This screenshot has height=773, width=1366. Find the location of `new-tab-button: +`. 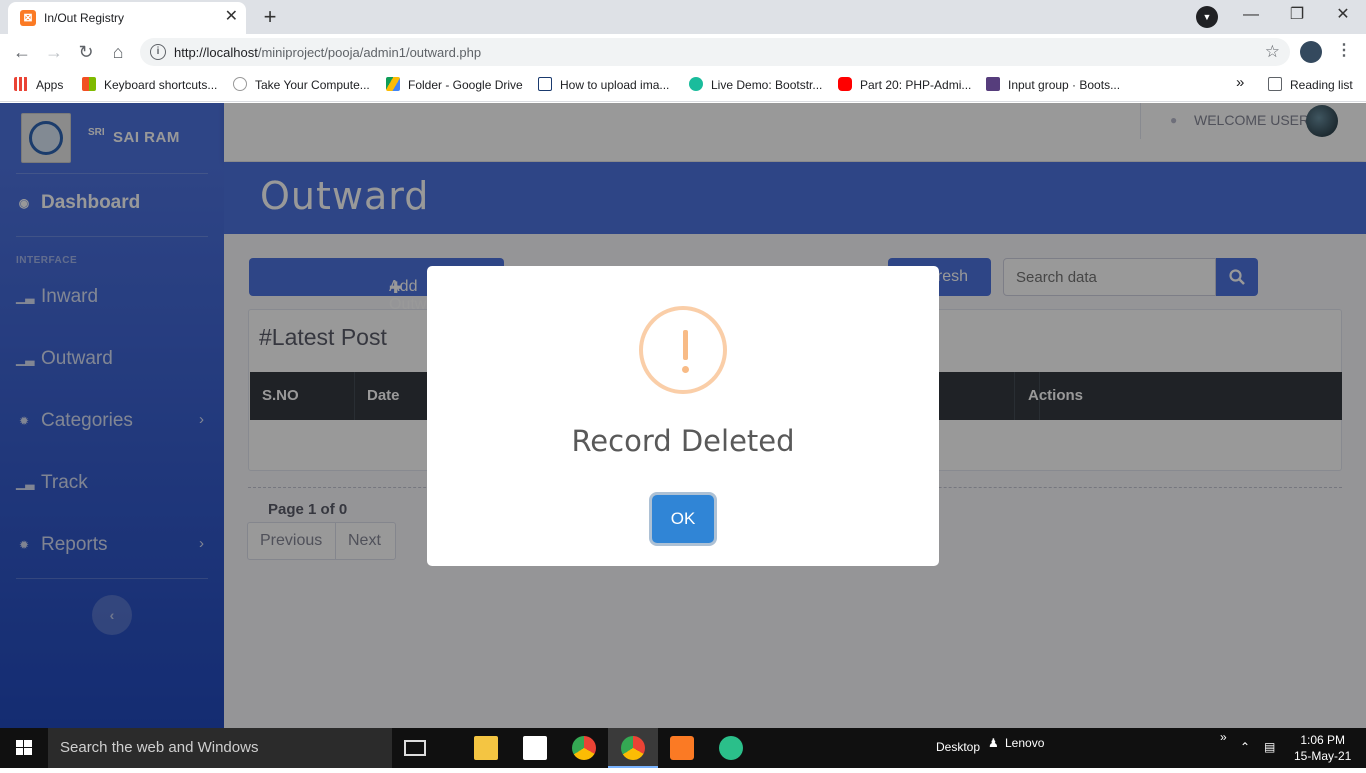

new-tab-button: + is located at coordinates (270, 17).